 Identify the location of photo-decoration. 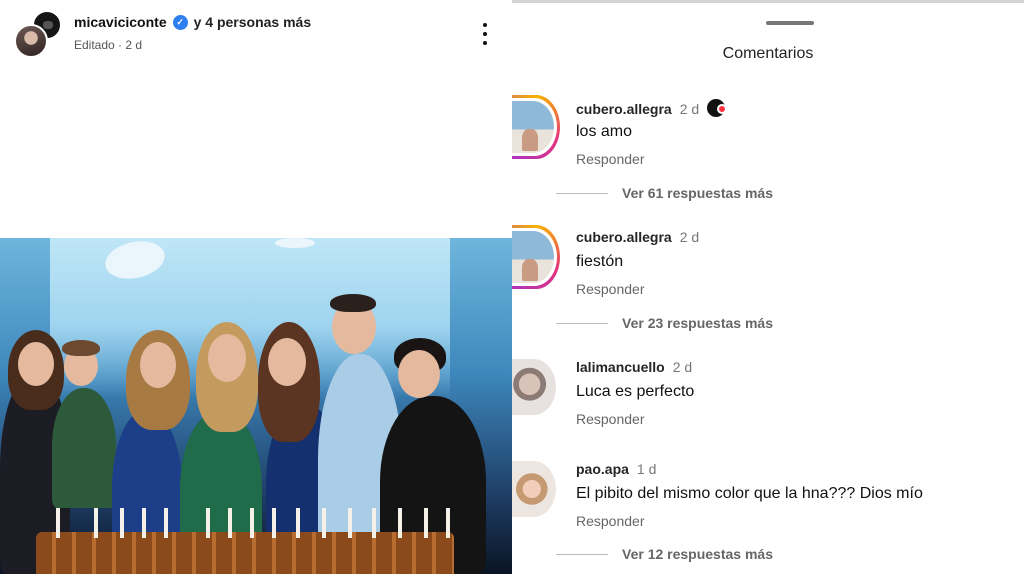
(295, 243).